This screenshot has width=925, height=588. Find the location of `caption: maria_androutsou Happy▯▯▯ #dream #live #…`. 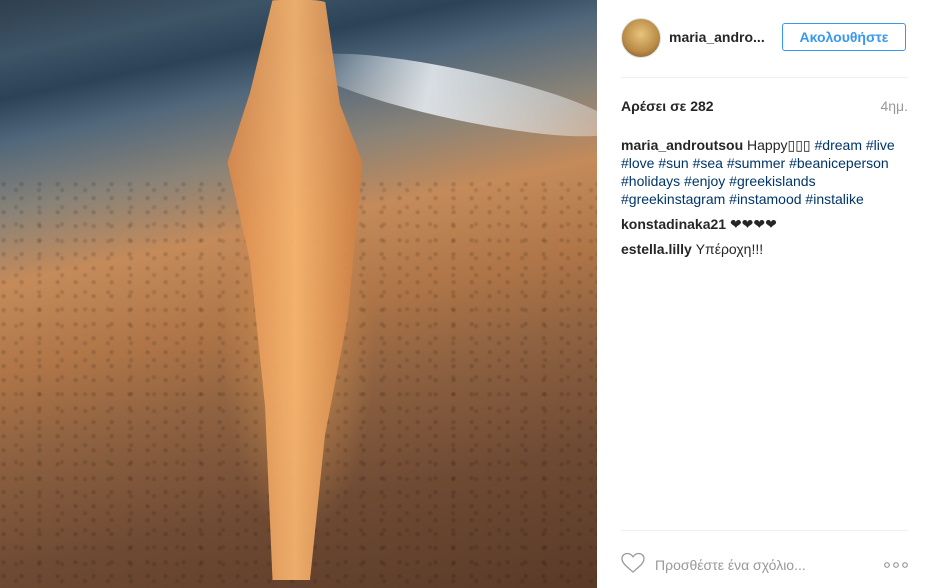

caption: maria_androutsou Happy▯▯▯ #dream #live #… is located at coordinates (766, 172).